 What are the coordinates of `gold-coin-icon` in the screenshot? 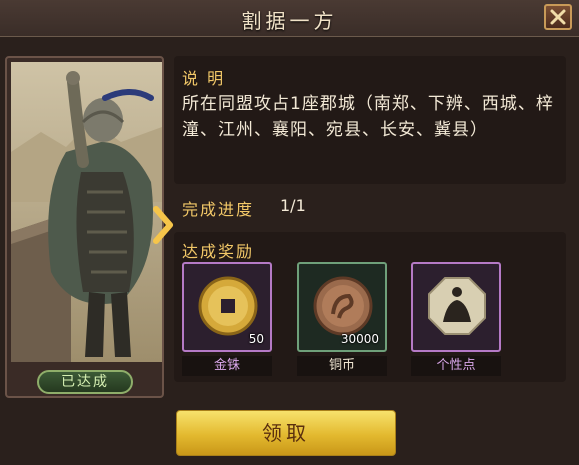 It's located at (228, 306).